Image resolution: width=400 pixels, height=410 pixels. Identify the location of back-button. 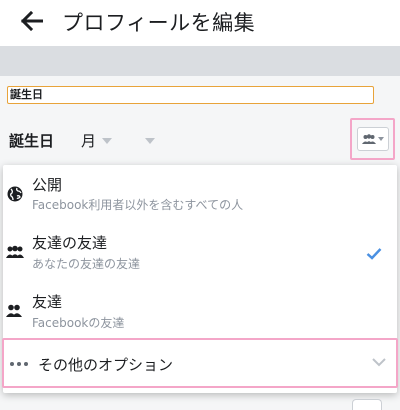
(32, 21).